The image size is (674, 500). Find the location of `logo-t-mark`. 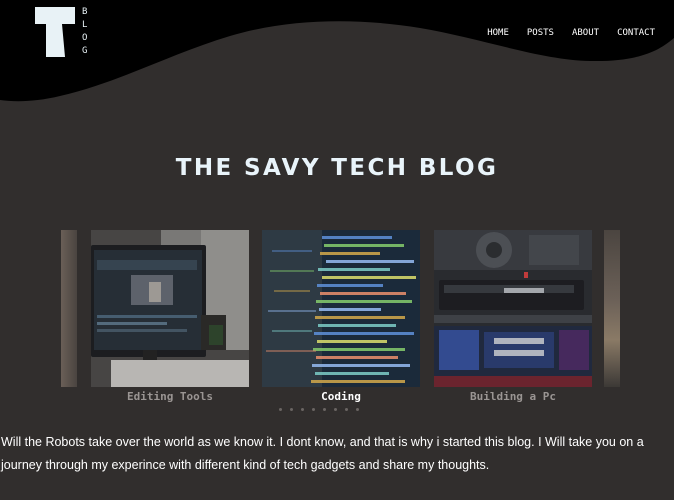

logo-t-mark is located at coordinates (55, 32).